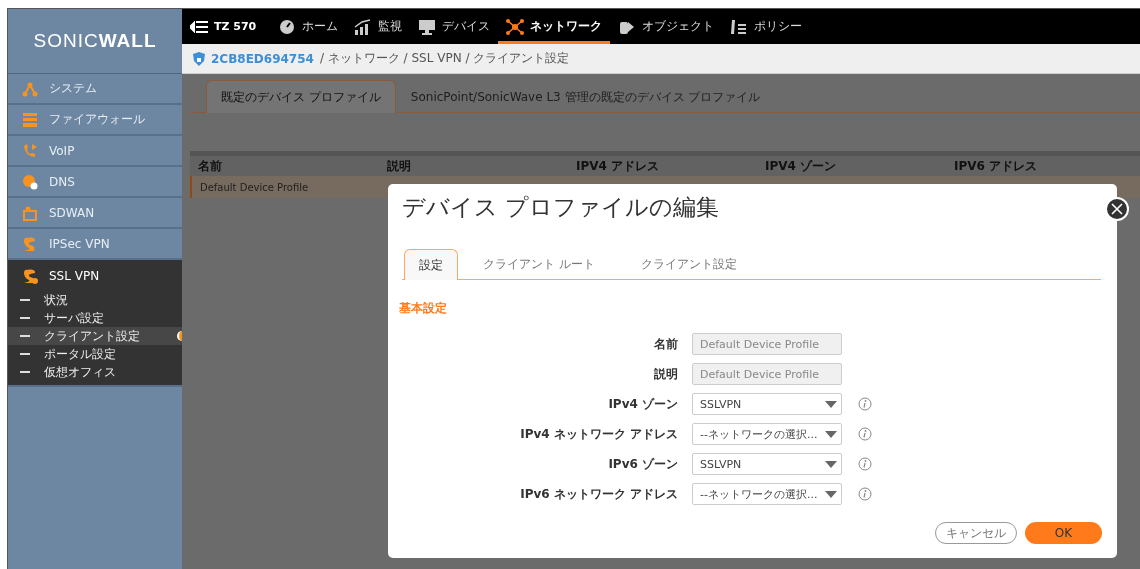 The height and width of the screenshot is (569, 1140). I want to click on breadcrumb-path: / ネットワーク / SSL VPN / クライアント設定, so click(444, 58).